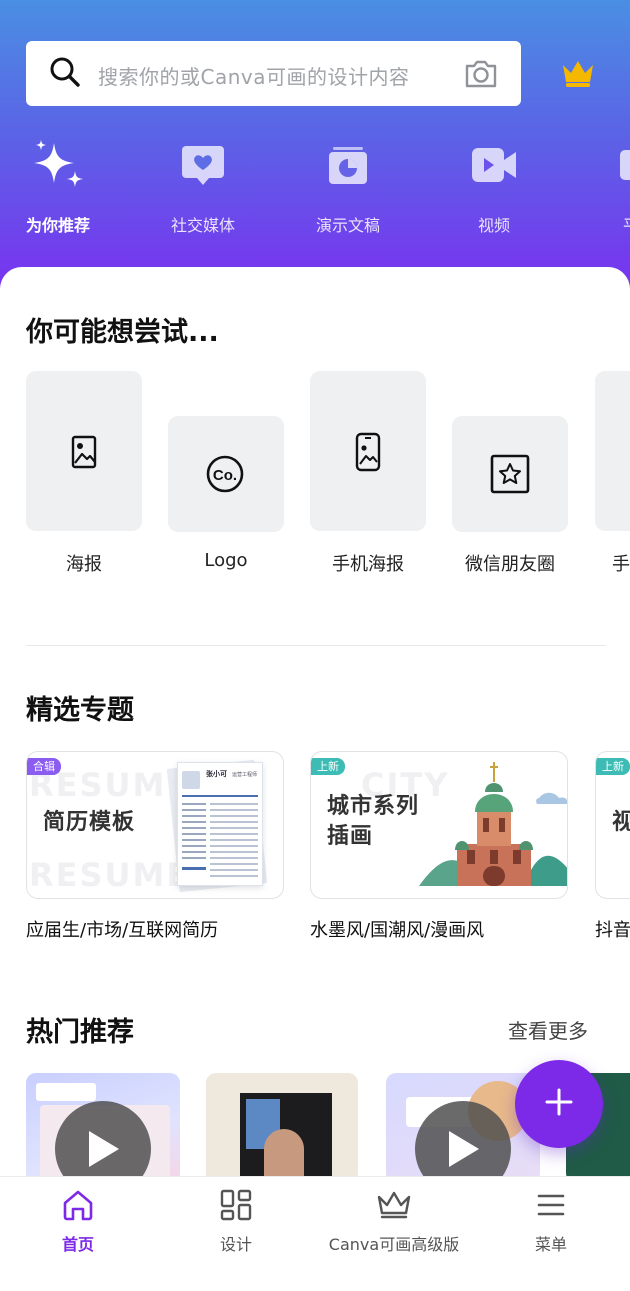 Image resolution: width=630 pixels, height=1291 pixels. I want to click on create-design-button, so click(559, 1104).